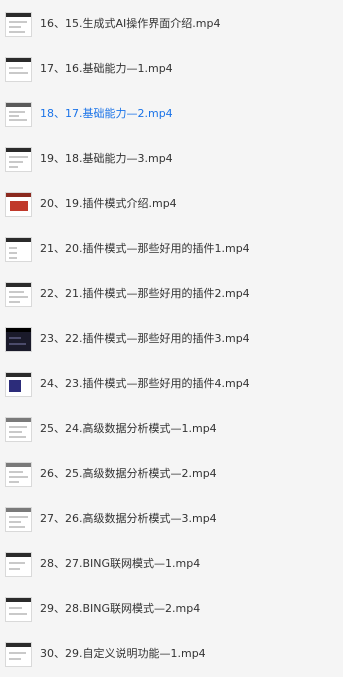 Image resolution: width=343 pixels, height=677 pixels. Describe the element at coordinates (128, 473) in the screenshot. I see `playlist-item-label: 26、25.高级数据分析模式—2.mp4` at that location.